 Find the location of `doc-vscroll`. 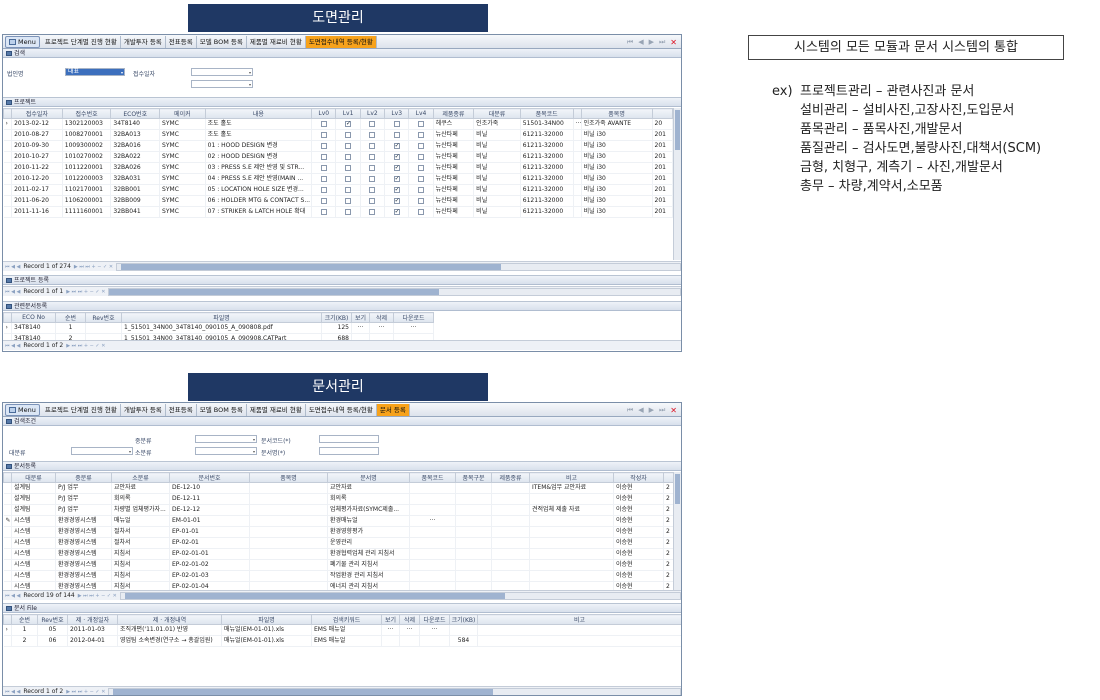

doc-vscroll is located at coordinates (677, 531).